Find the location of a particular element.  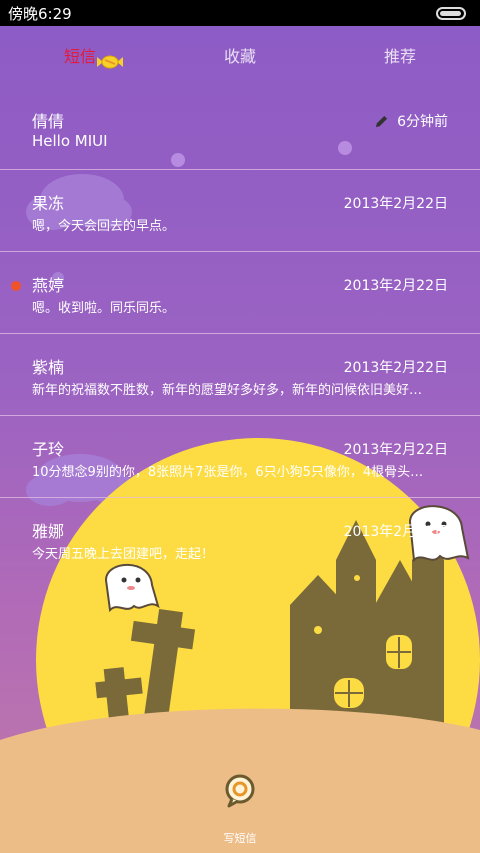

castle-window-icon is located at coordinates (363, 641).